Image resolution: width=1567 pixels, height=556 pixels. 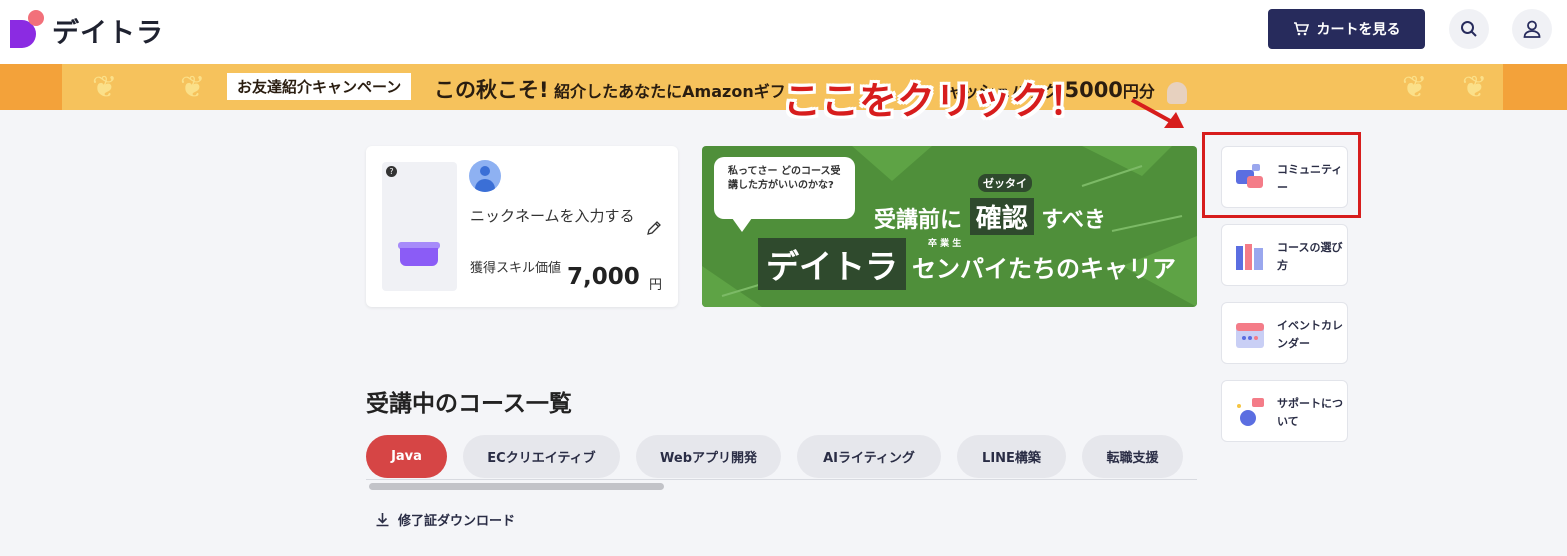 I want to click on campaign-text-a: 紹介したあなたにAmazonギフ, so click(x=670, y=91).